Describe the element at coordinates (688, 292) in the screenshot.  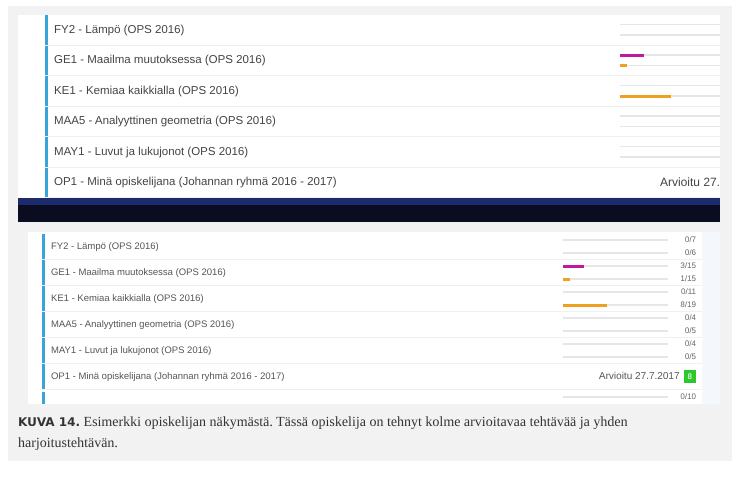
I see `progress-count: 0/11` at that location.